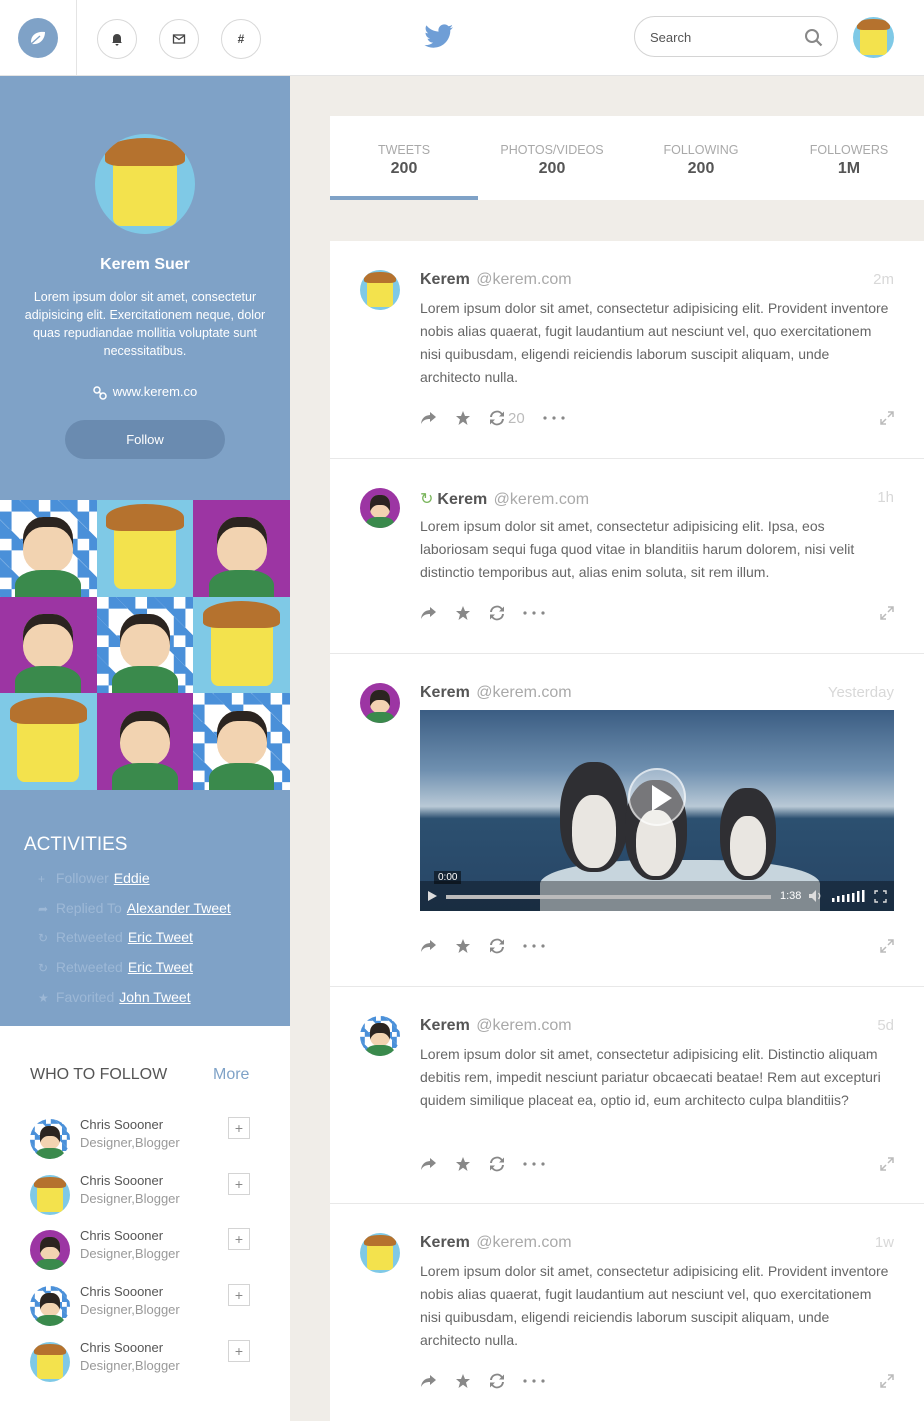 The width and height of the screenshot is (924, 1421). Describe the element at coordinates (880, 896) in the screenshot. I see `fullscreen-icon` at that location.